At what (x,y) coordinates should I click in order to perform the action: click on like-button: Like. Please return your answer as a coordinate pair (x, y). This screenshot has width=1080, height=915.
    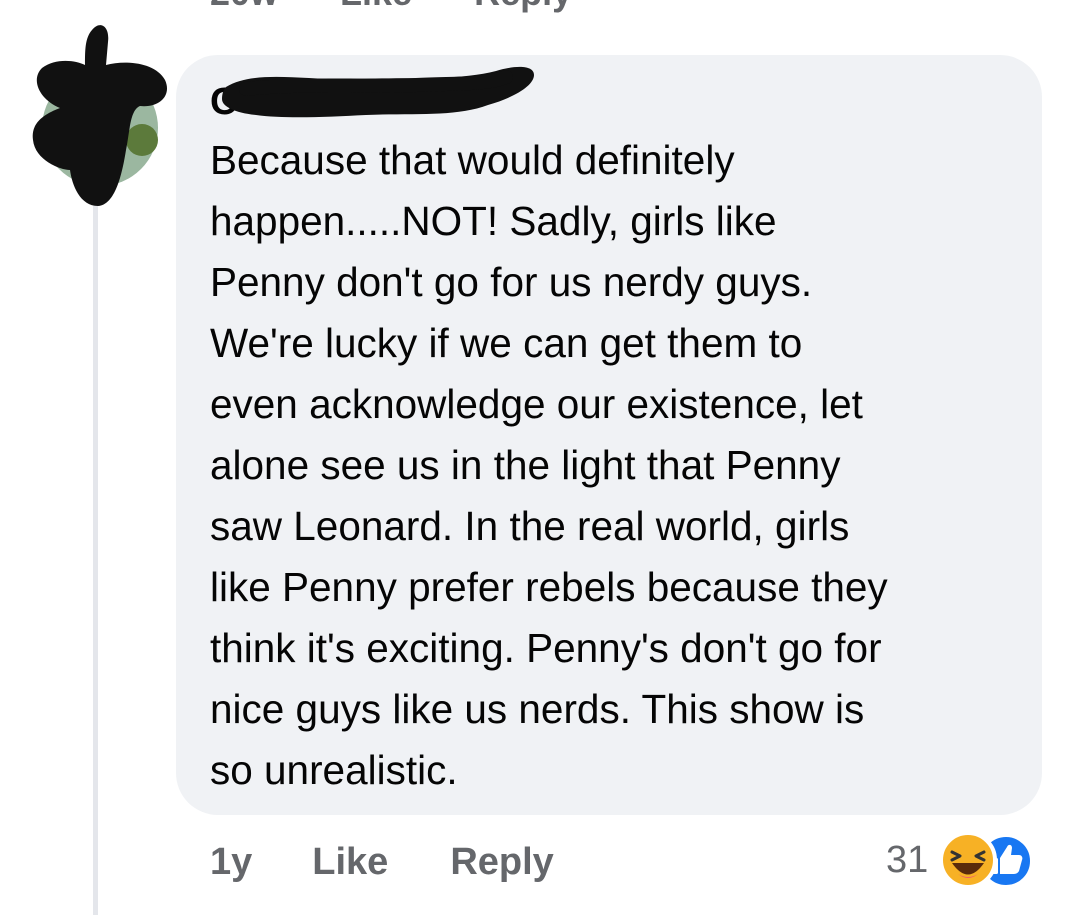
    Looking at the image, I should click on (350, 862).